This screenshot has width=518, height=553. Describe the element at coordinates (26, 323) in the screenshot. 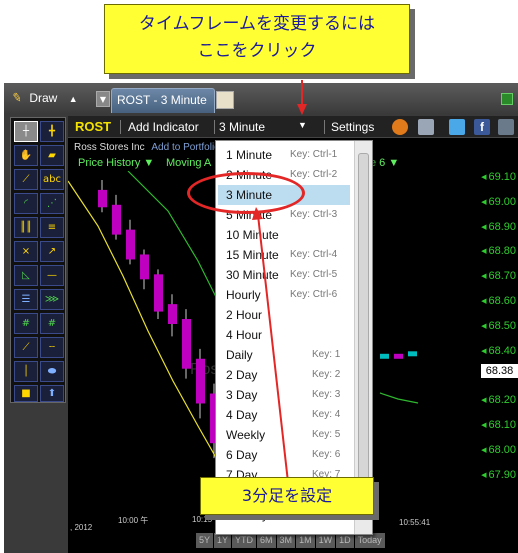

I see `grid-tool-icon: #` at that location.